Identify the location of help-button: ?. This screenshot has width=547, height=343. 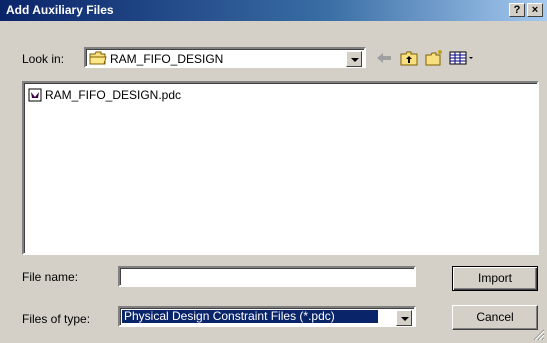
(517, 10).